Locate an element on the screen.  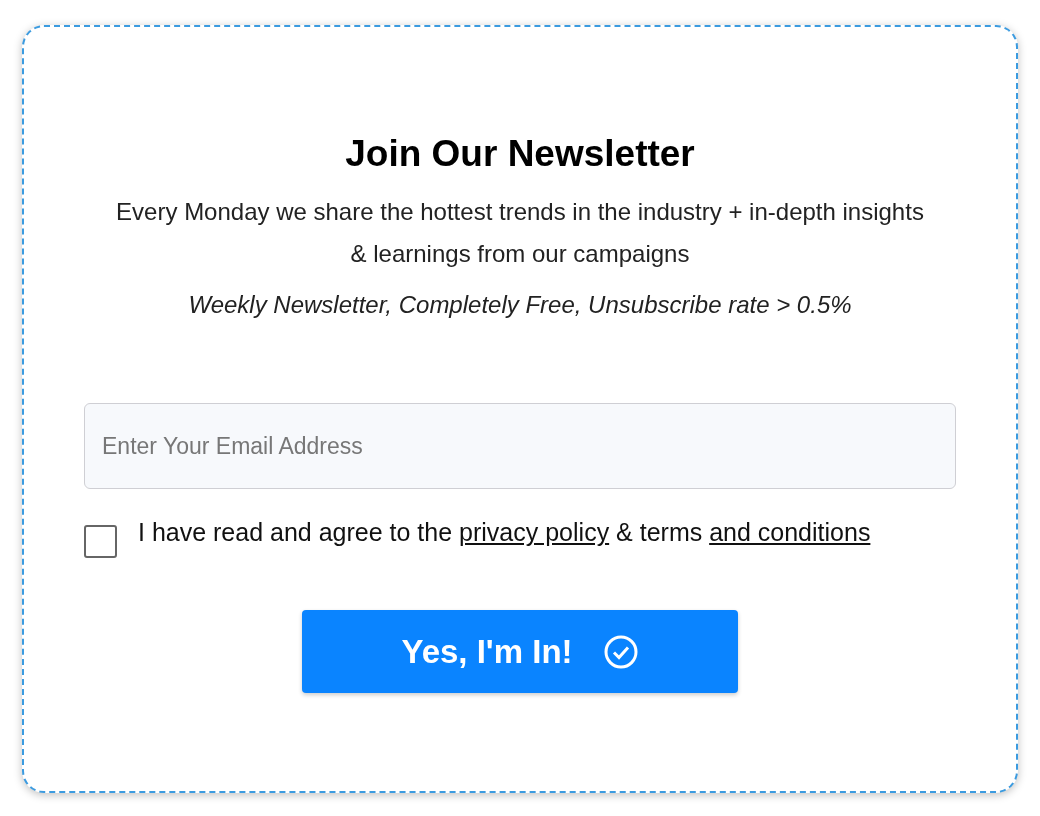
consent-text: I have read and agree to the privacy policy & terms and conditions is located at coordinates (505, 533).